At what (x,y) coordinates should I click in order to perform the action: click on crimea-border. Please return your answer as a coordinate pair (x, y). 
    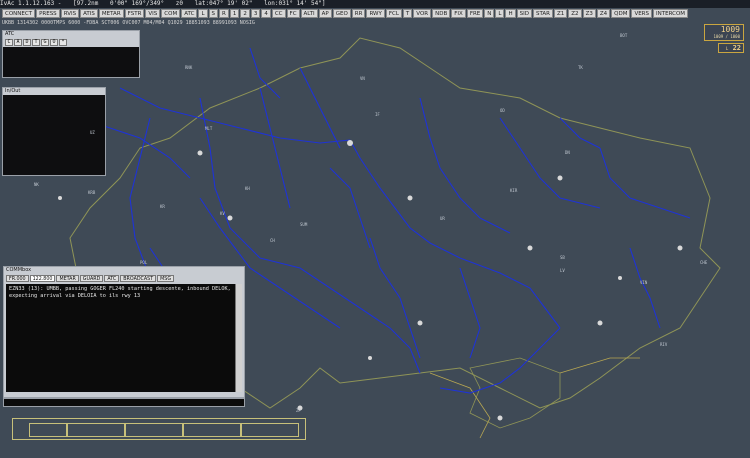
    Looking at the image, I should click on (515, 393).